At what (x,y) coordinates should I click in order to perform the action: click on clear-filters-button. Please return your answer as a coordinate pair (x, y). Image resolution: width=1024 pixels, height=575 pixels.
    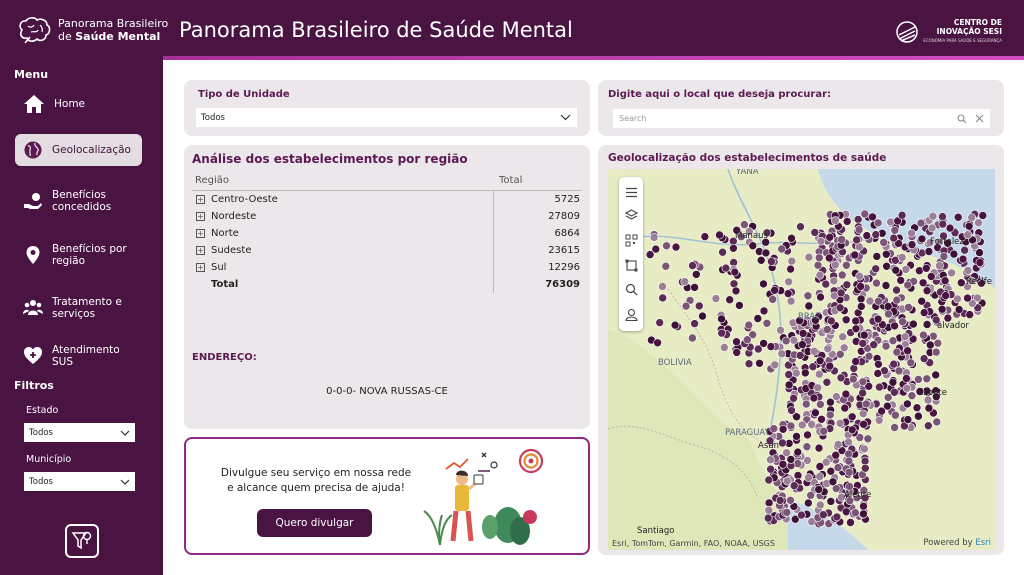
    Looking at the image, I should click on (82, 541).